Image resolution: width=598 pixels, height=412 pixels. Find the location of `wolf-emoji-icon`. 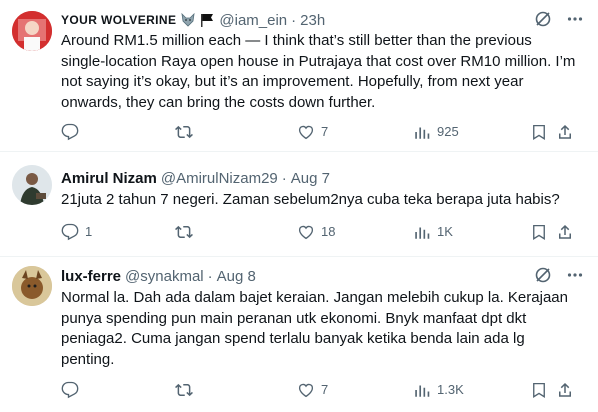

wolf-emoji-icon is located at coordinates (188, 19).